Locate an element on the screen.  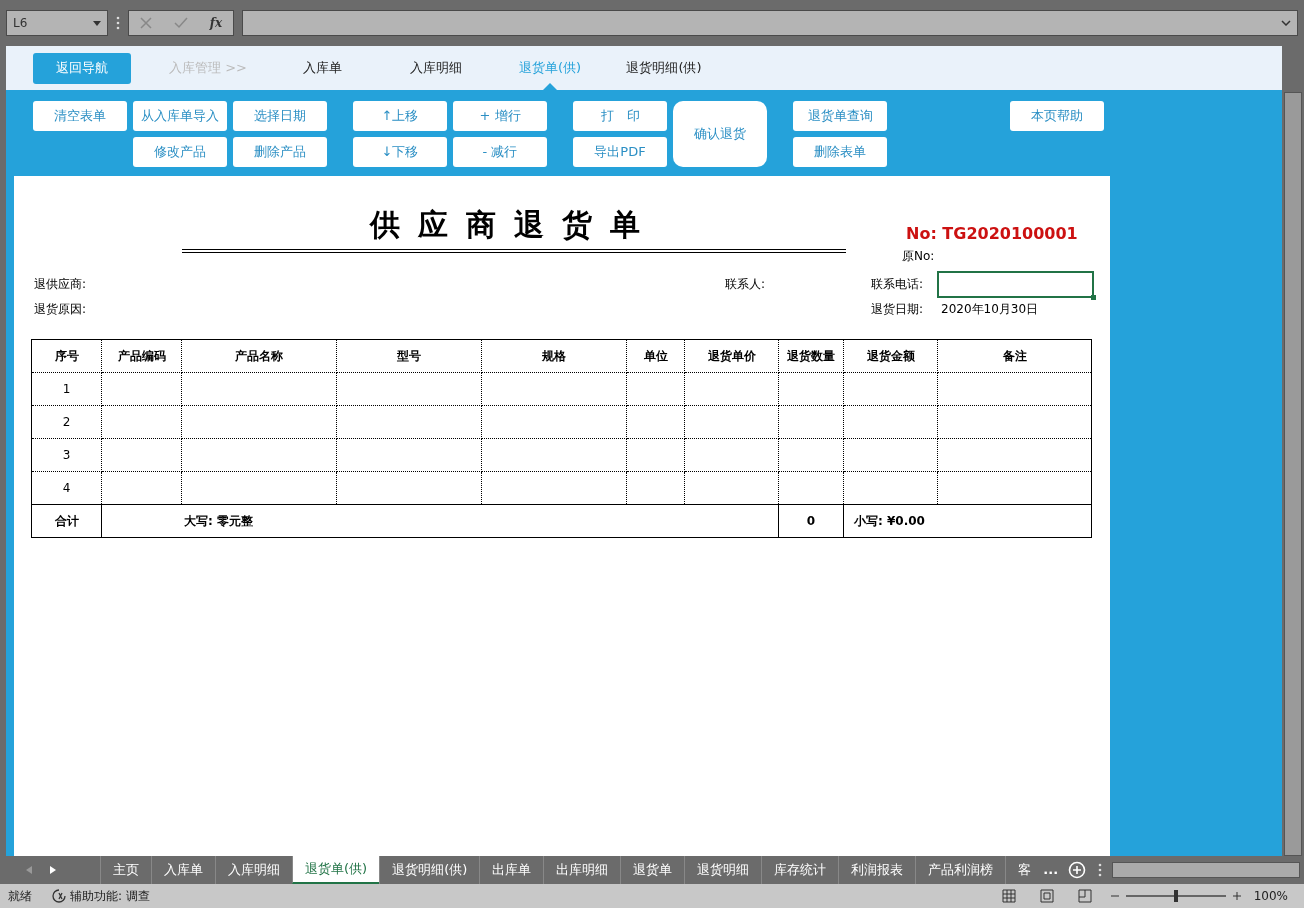
nav-tab: 退货明细(供) is located at coordinates (664, 68).